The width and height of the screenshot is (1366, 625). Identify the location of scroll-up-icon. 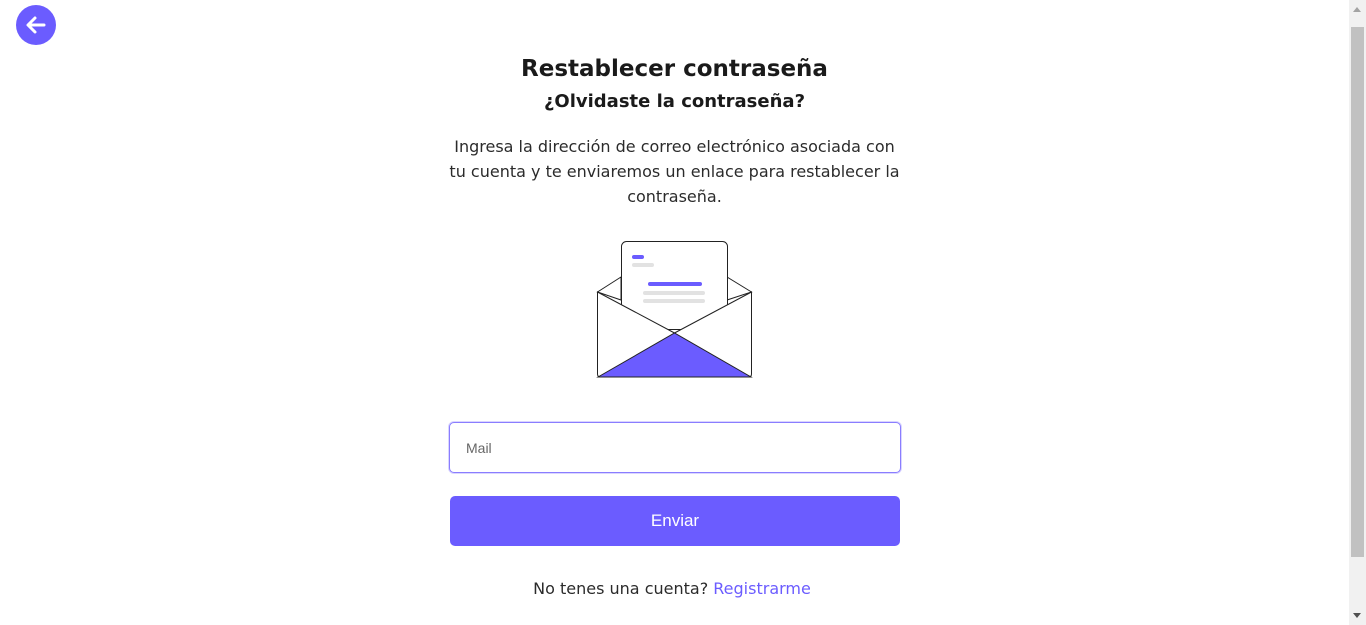
(1357, 9).